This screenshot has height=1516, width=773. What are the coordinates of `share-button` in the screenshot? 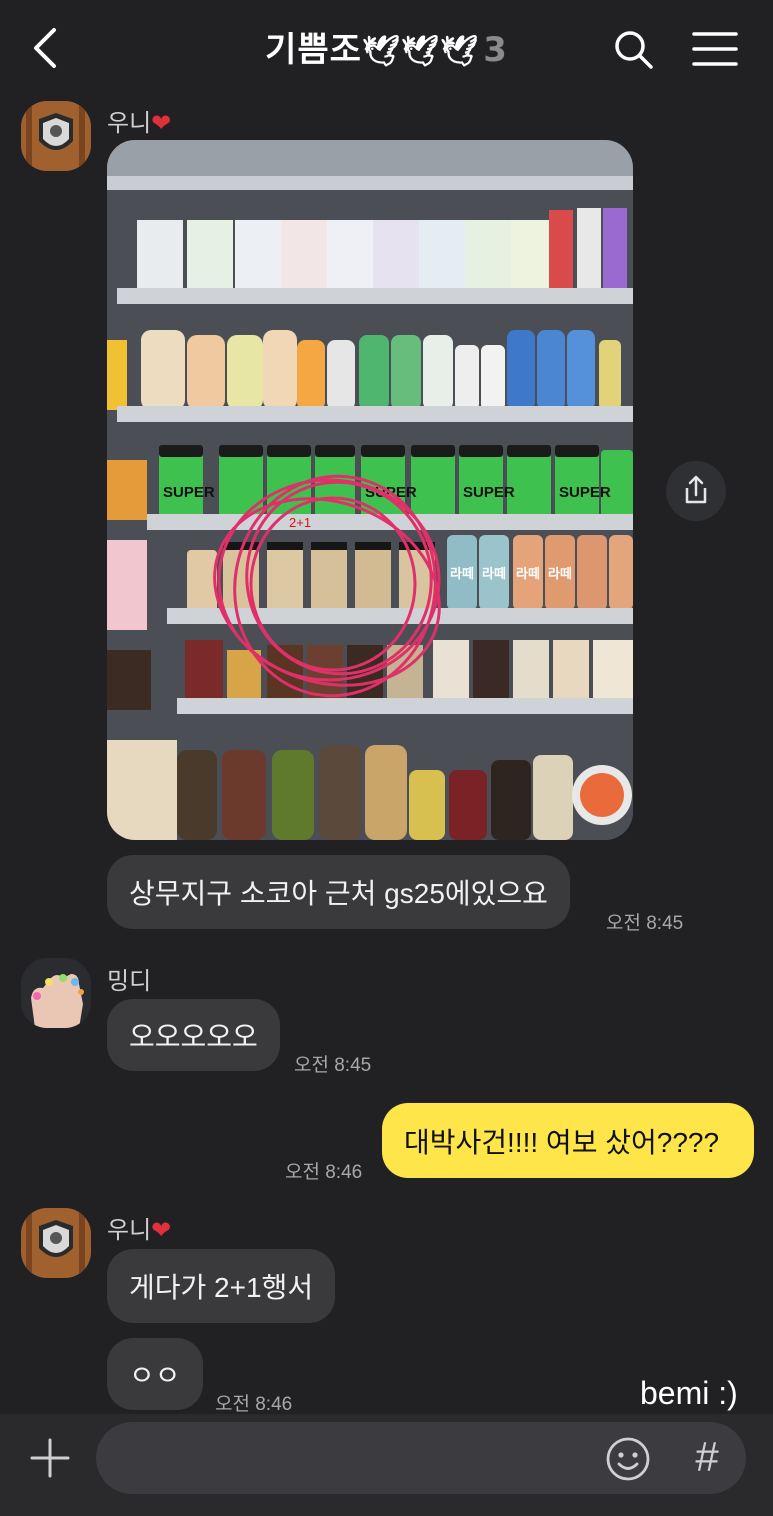 It's located at (696, 491).